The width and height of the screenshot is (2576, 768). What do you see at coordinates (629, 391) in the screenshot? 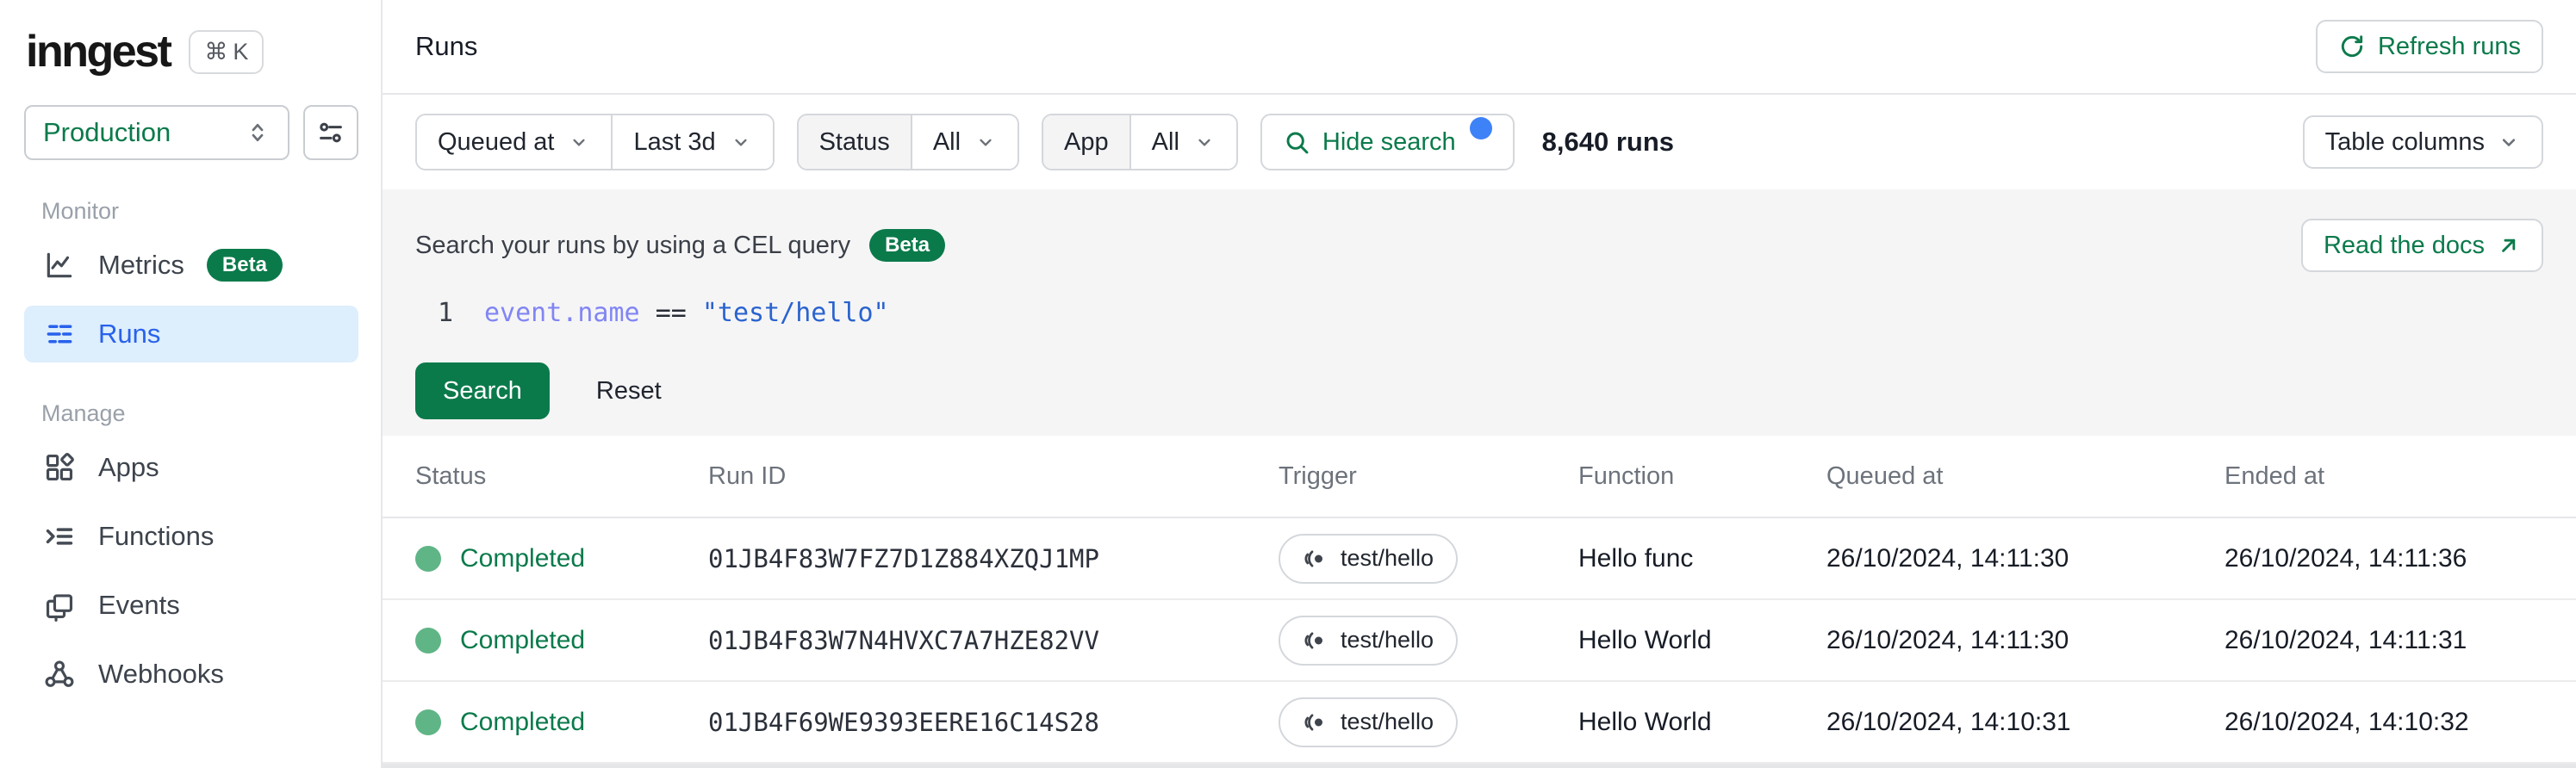
I see `reset-button: Reset` at bounding box center [629, 391].